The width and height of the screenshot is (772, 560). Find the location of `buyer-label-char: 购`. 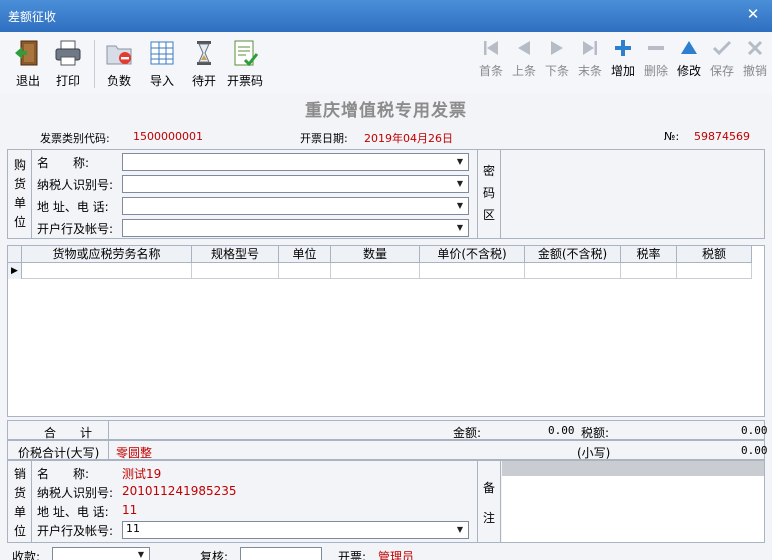

buyer-label-char: 购 is located at coordinates (19, 165).